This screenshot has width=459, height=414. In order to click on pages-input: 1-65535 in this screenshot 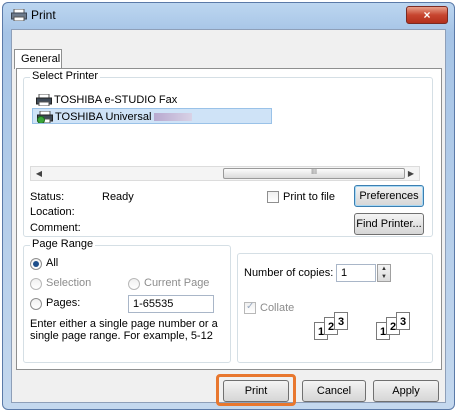, I will do `click(171, 304)`.